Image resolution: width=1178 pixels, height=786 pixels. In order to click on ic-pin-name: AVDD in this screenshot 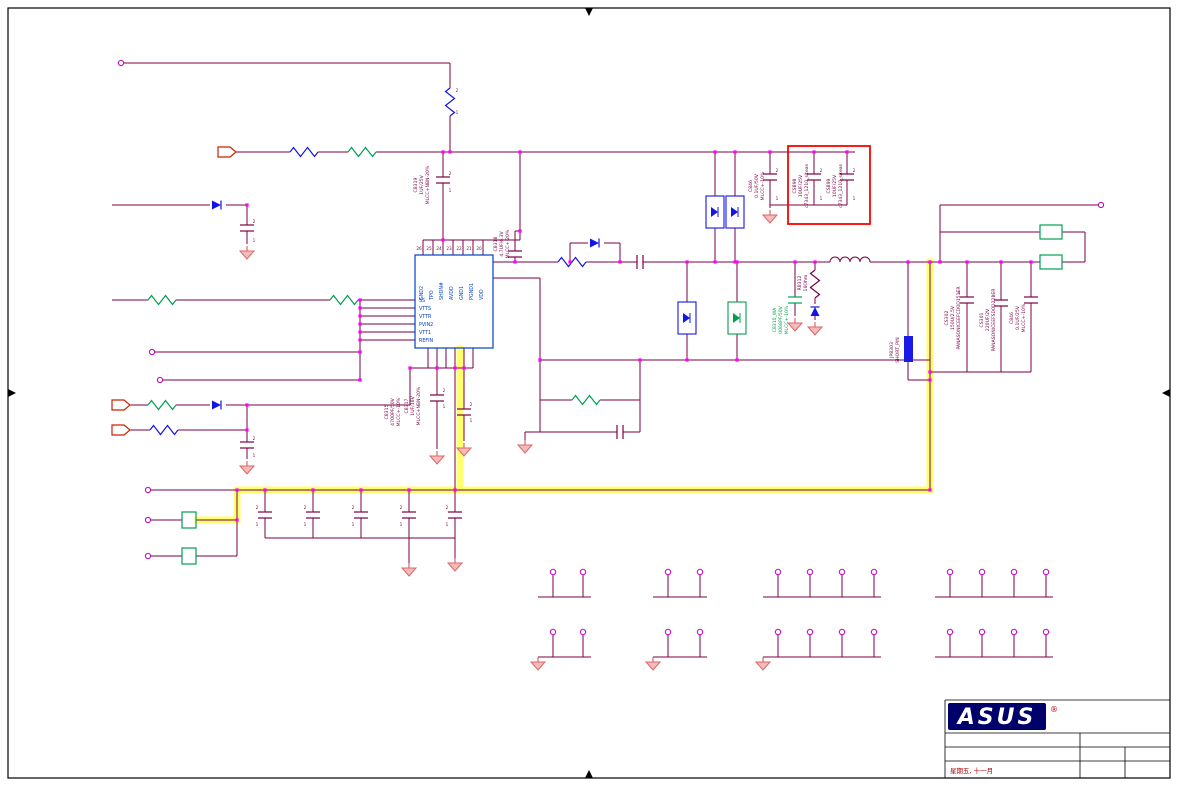, I will do `click(452, 293)`.